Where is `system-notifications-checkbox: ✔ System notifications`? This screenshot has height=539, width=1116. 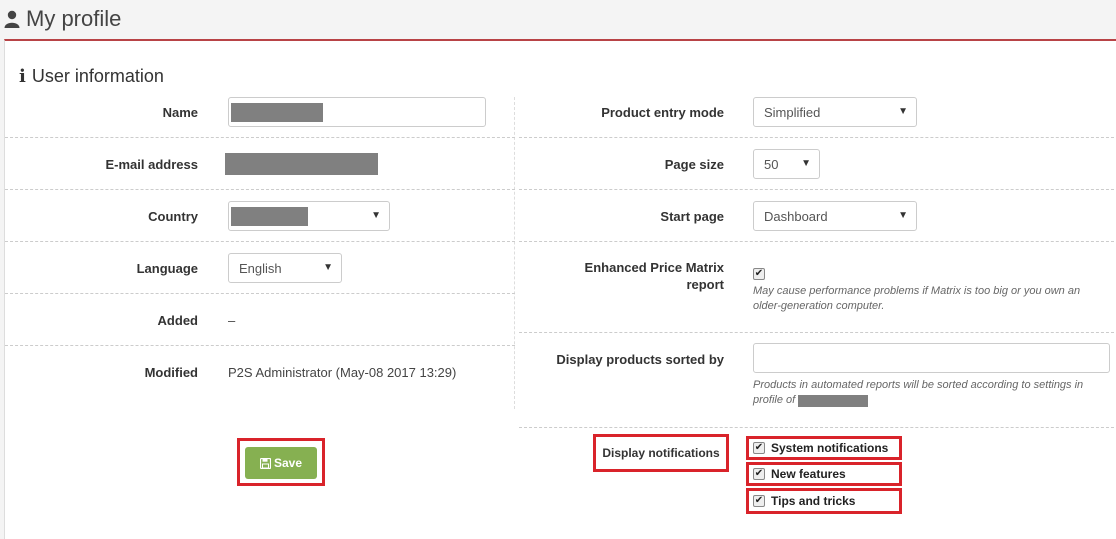 system-notifications-checkbox: ✔ System notifications is located at coordinates (820, 448).